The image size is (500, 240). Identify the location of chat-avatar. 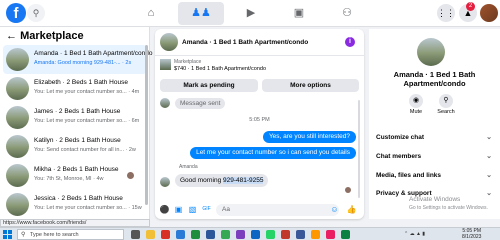
(169, 42).